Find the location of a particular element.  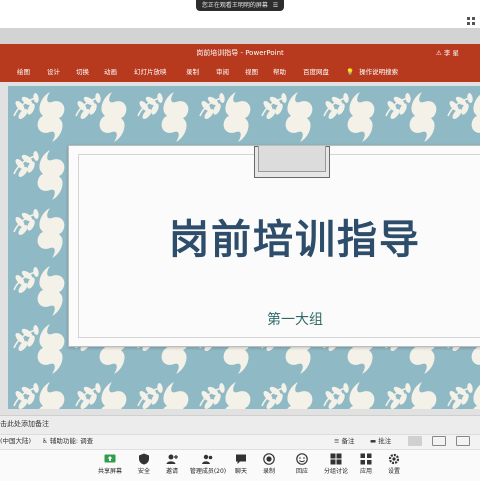

screen-share-notice: 您正在观看王明明的屏幕 ☰ is located at coordinates (240, 5).